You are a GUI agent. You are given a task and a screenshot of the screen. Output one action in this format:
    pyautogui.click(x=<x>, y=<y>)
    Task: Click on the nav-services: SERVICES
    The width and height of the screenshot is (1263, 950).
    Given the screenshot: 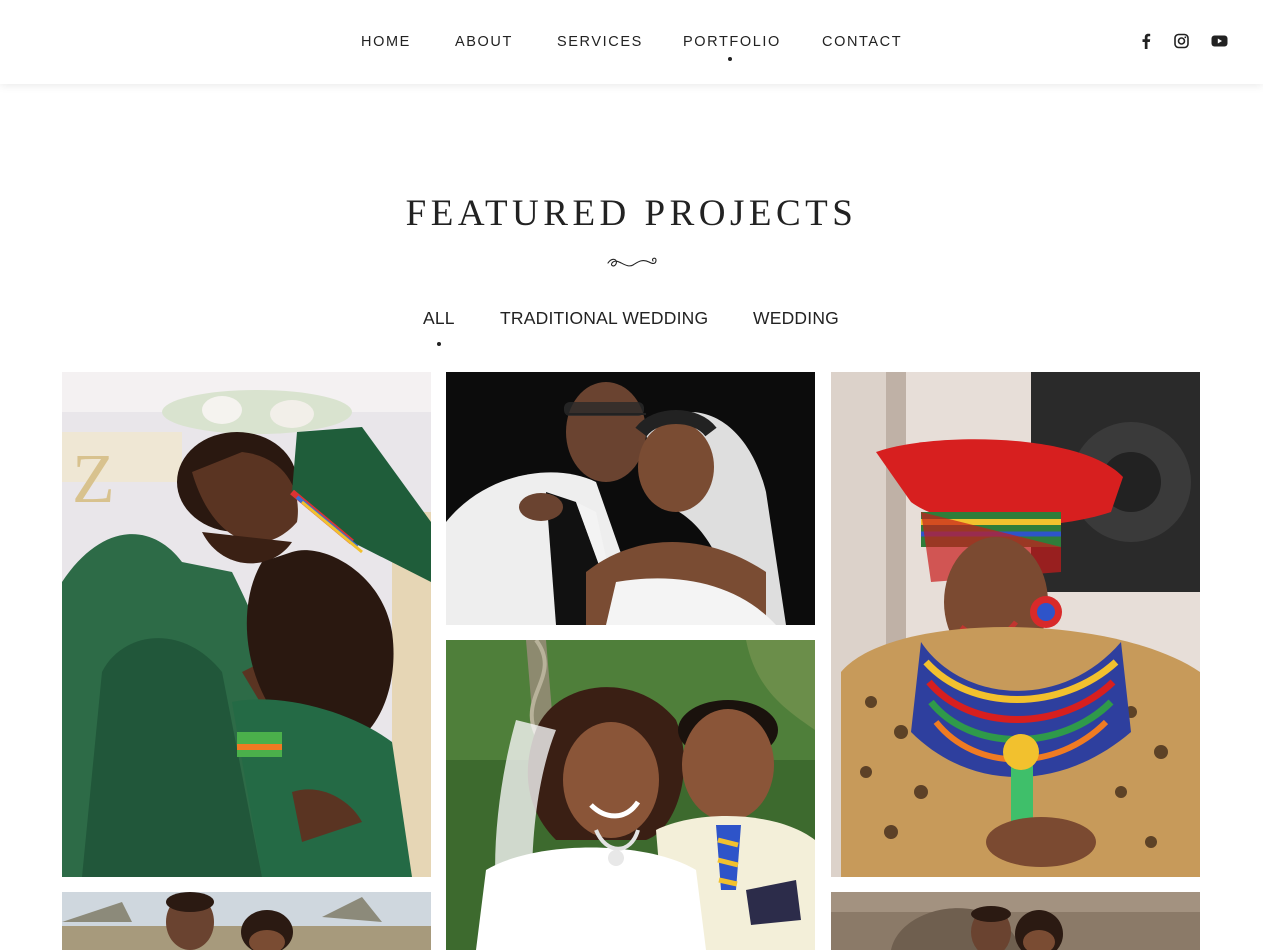 What is the action you would take?
    pyautogui.click(x=600, y=42)
    